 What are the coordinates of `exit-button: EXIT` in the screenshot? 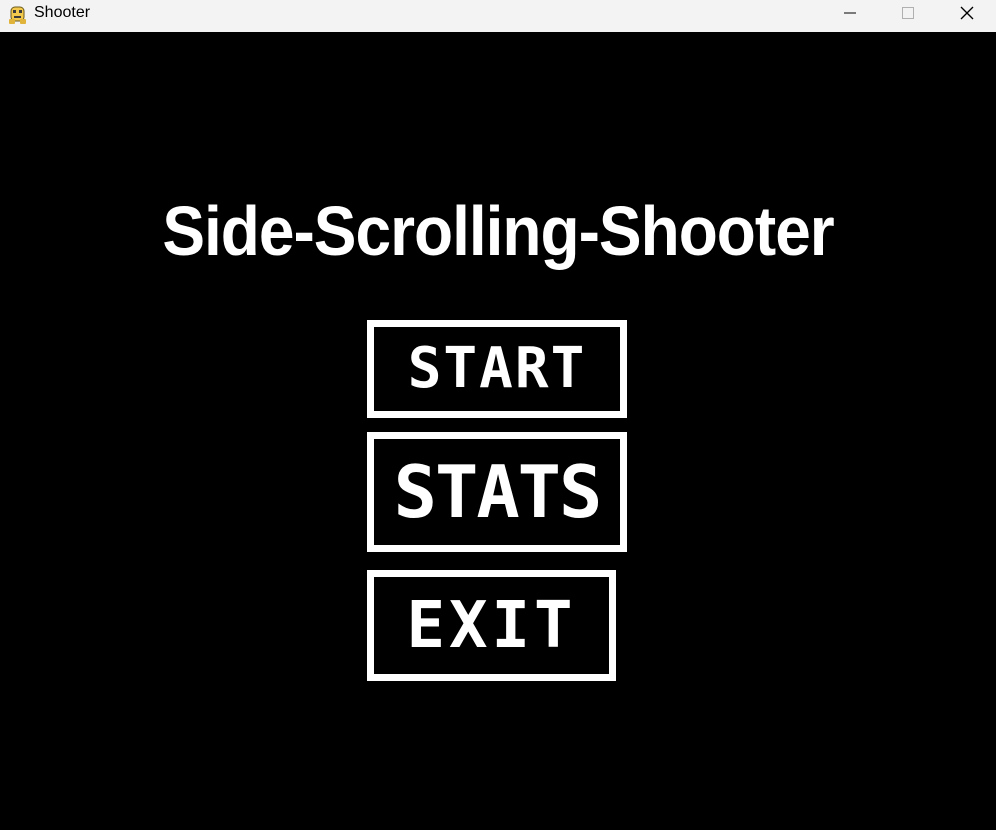 It's located at (491, 625).